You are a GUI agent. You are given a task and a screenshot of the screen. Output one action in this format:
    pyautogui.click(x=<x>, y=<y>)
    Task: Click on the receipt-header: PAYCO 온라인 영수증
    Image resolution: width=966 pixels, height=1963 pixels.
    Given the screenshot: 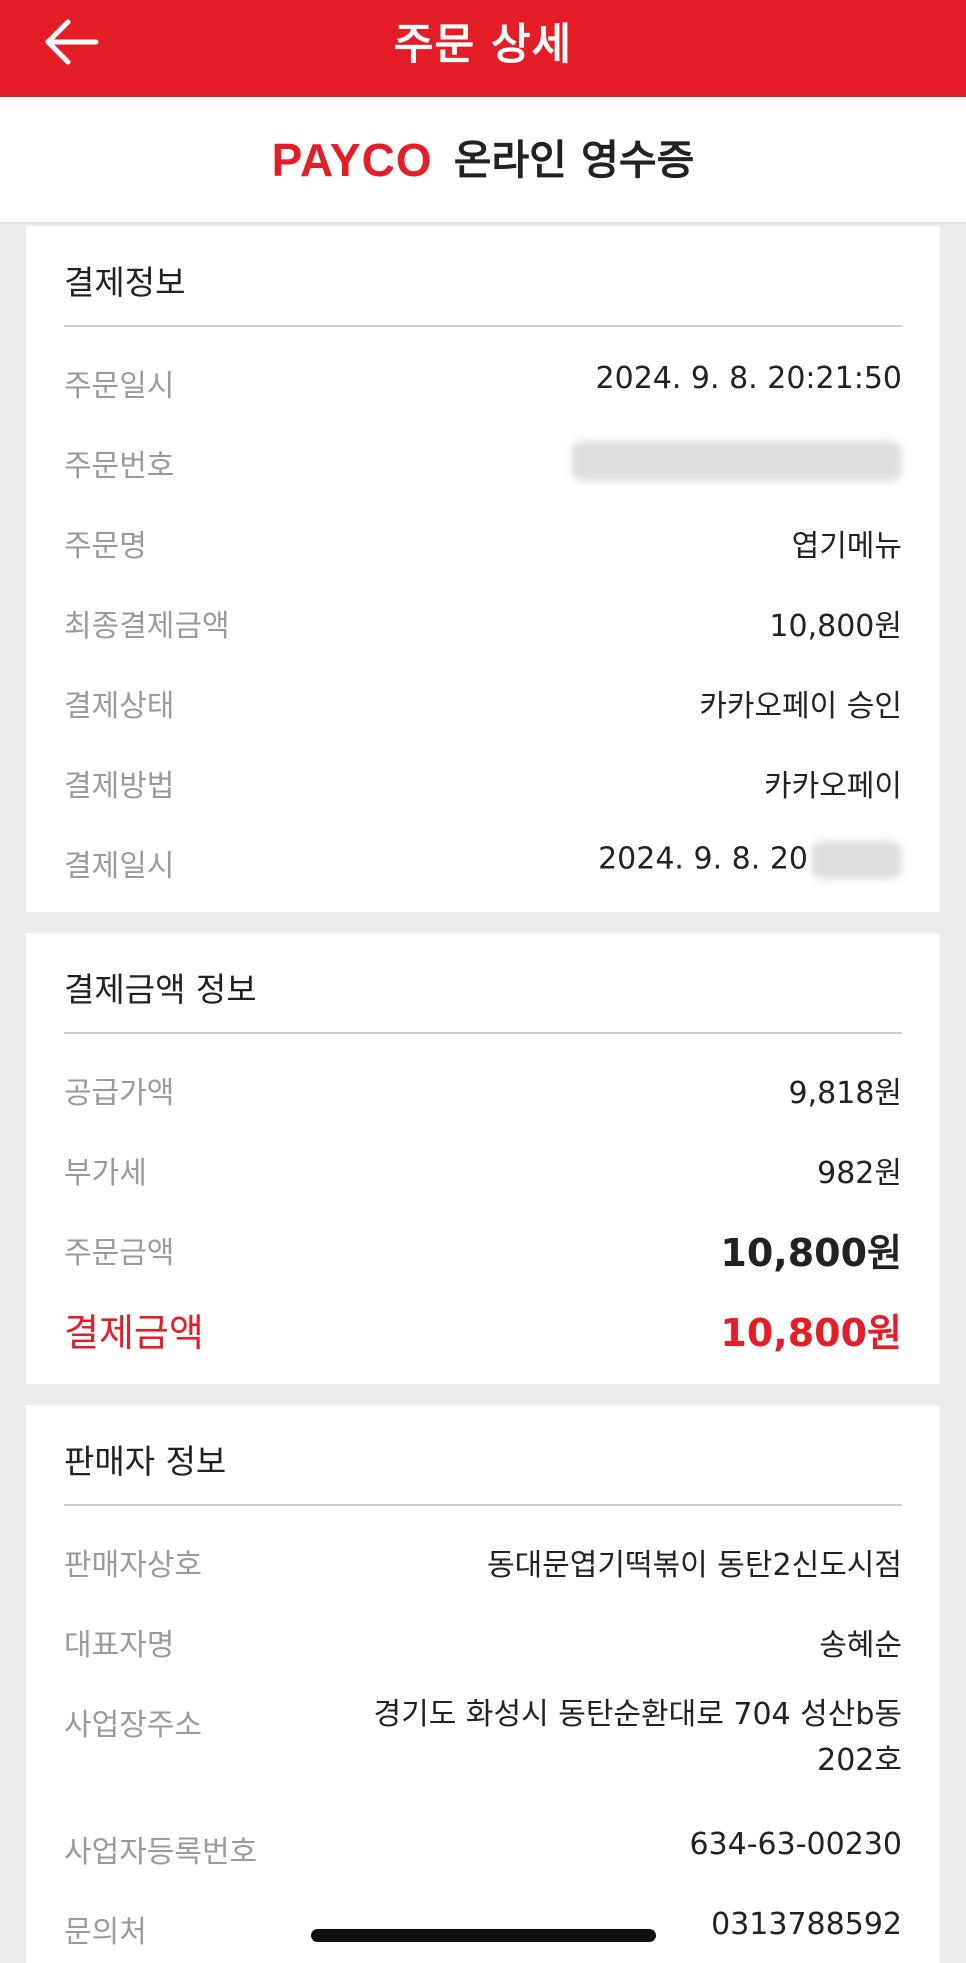 What is the action you would take?
    pyautogui.click(x=483, y=160)
    